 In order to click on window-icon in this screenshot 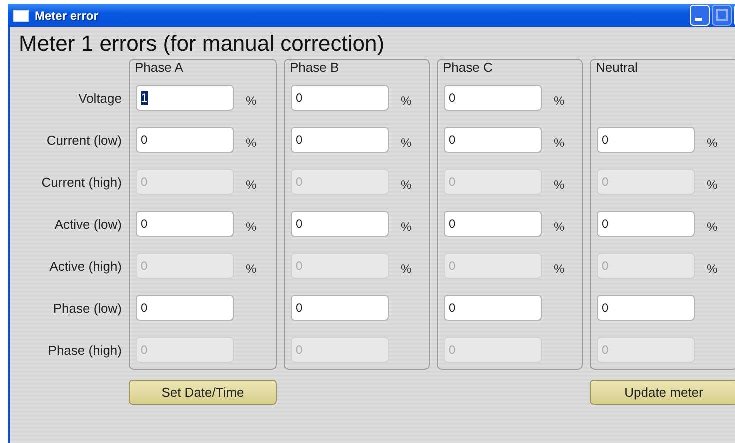, I will do `click(21, 16)`.